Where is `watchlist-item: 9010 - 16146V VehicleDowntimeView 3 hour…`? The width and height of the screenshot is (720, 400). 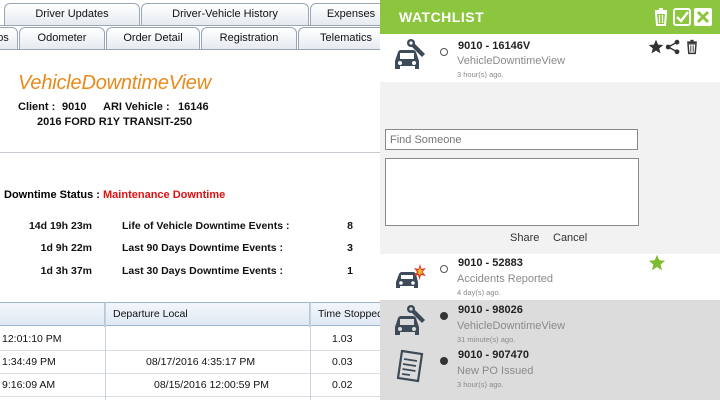 watchlist-item: 9010 - 16146V VehicleDowntimeView 3 hour… is located at coordinates (550, 58).